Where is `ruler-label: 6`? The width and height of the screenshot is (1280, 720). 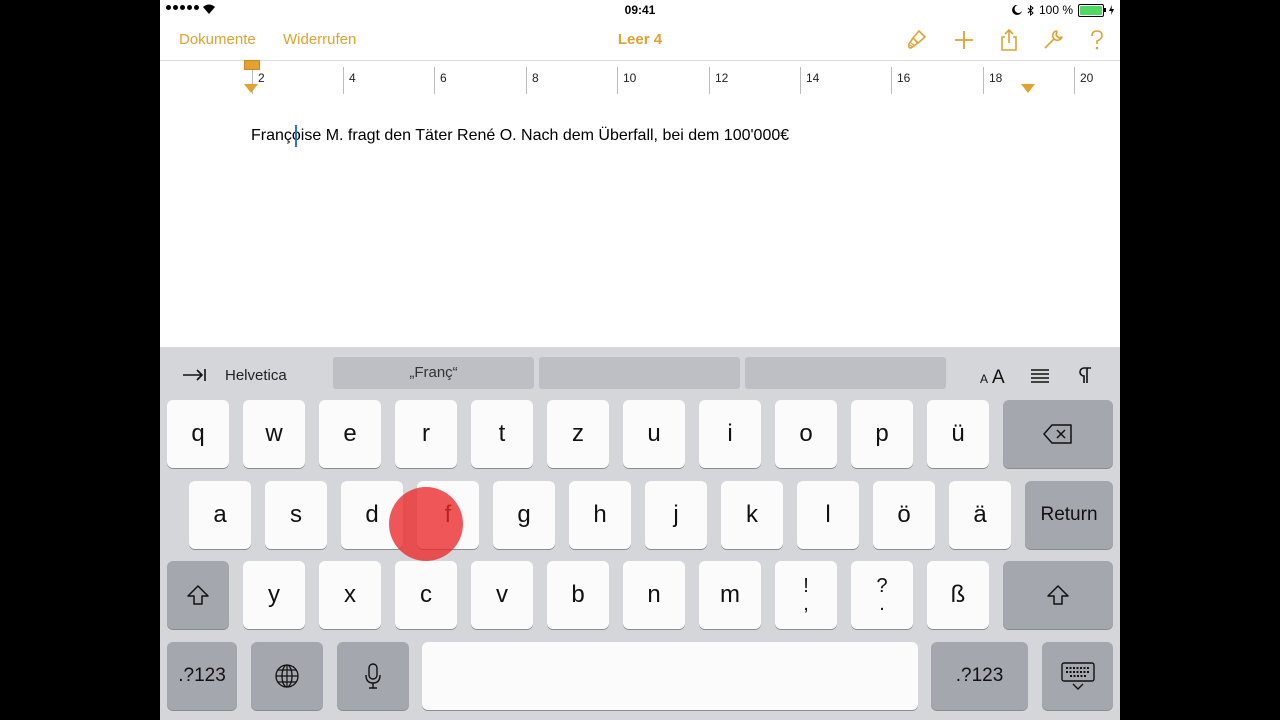
ruler-label: 6 is located at coordinates (443, 78).